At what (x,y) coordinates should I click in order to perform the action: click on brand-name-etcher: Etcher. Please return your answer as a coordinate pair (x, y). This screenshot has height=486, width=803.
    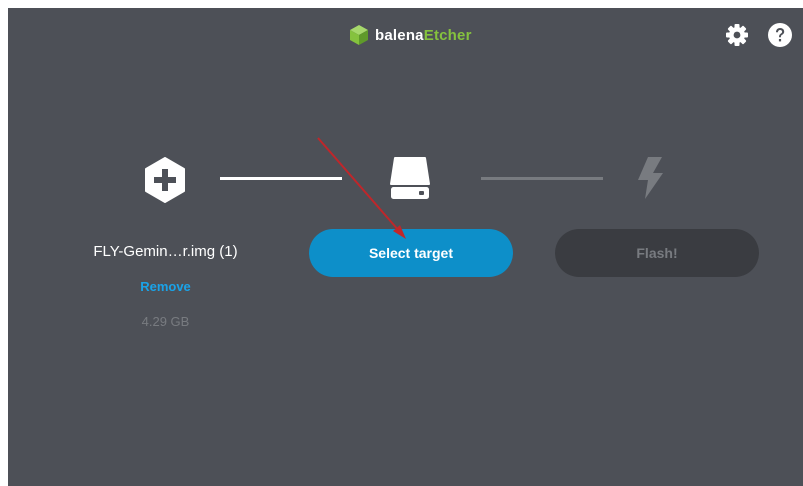
    Looking at the image, I should click on (447, 35).